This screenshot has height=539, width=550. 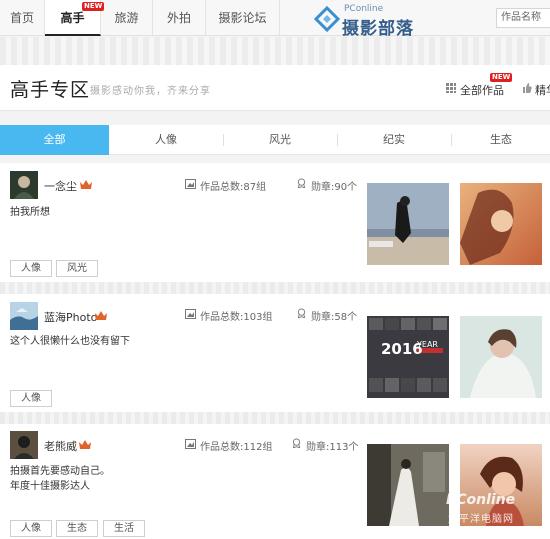 What do you see at coordinates (481, 500) in the screenshot?
I see `watermark-logo: PConline` at bounding box center [481, 500].